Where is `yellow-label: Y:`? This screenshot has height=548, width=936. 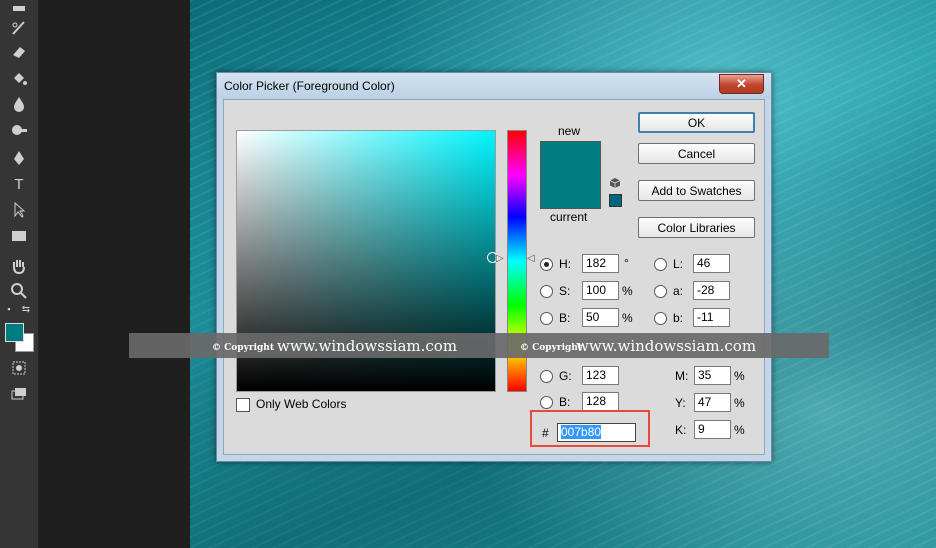
yellow-label: Y: is located at coordinates (680, 403).